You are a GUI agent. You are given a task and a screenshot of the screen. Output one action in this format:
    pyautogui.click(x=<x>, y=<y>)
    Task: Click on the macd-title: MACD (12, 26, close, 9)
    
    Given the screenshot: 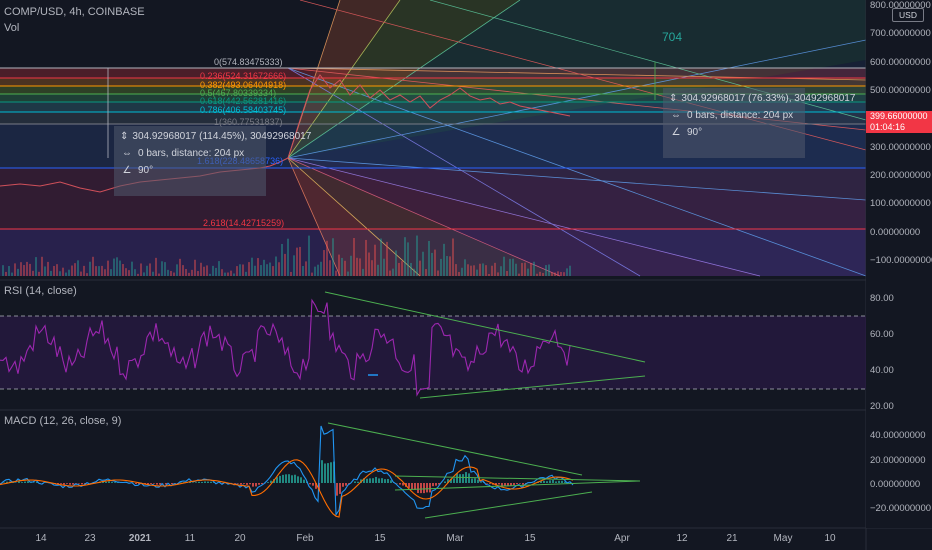 What is the action you would take?
    pyautogui.click(x=62, y=421)
    